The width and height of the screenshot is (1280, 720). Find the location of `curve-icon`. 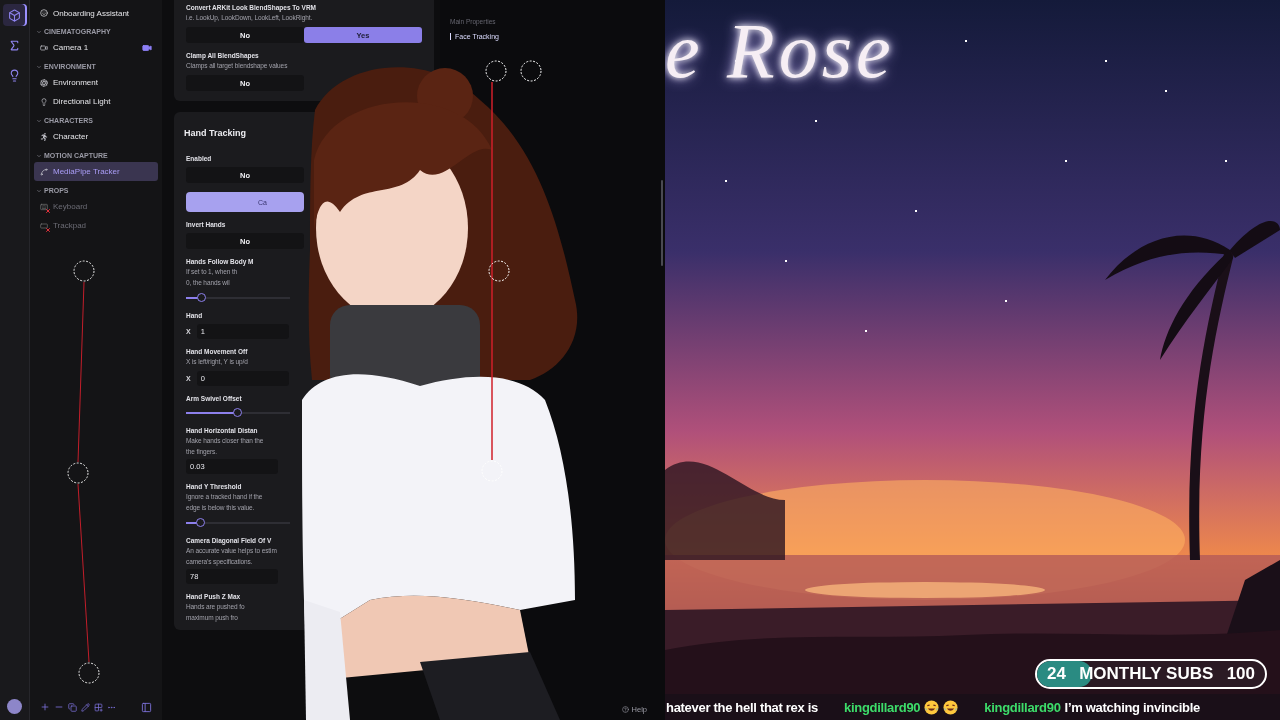

curve-icon is located at coordinates (44, 171).